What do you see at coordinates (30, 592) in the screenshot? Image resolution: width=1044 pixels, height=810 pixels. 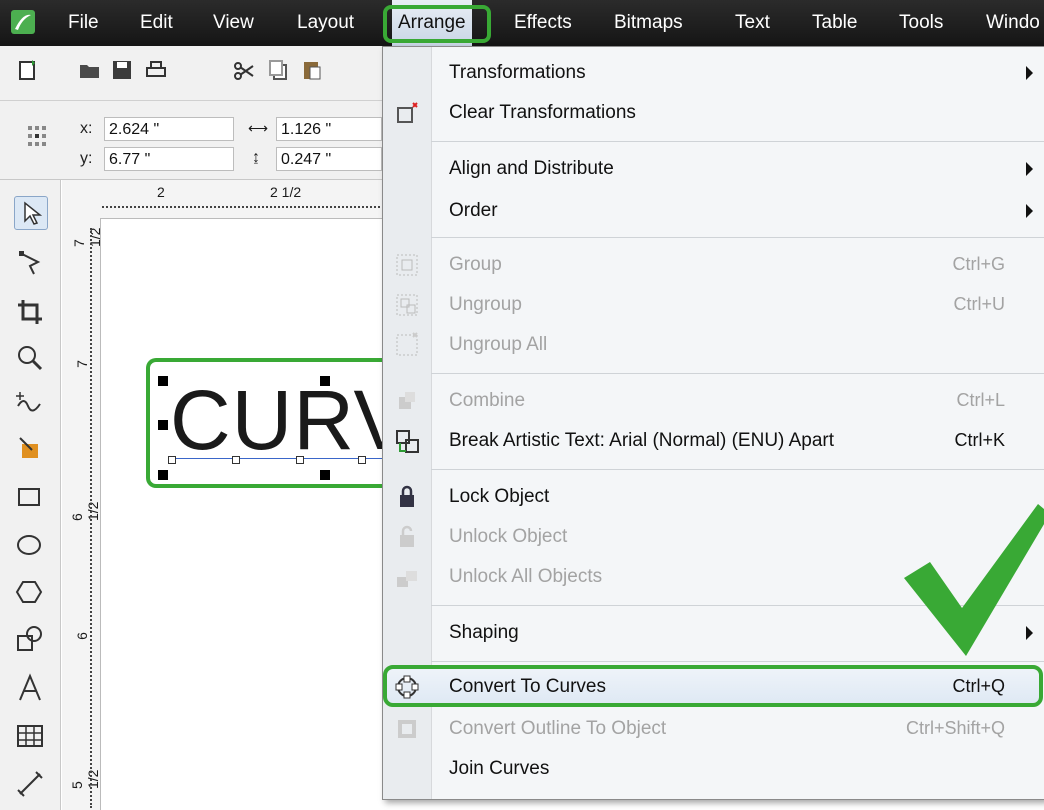 I see `polygon-tool-icon` at bounding box center [30, 592].